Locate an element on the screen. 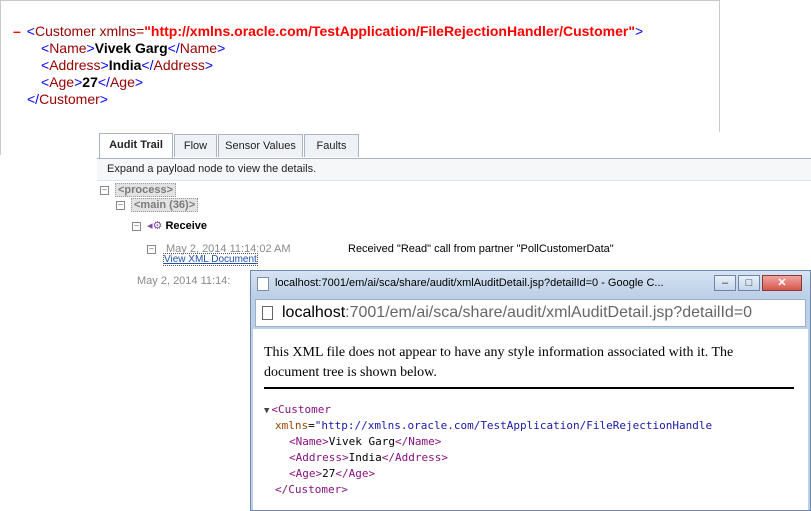 The width and height of the screenshot is (811, 511). tab-faults: Faults is located at coordinates (331, 145).